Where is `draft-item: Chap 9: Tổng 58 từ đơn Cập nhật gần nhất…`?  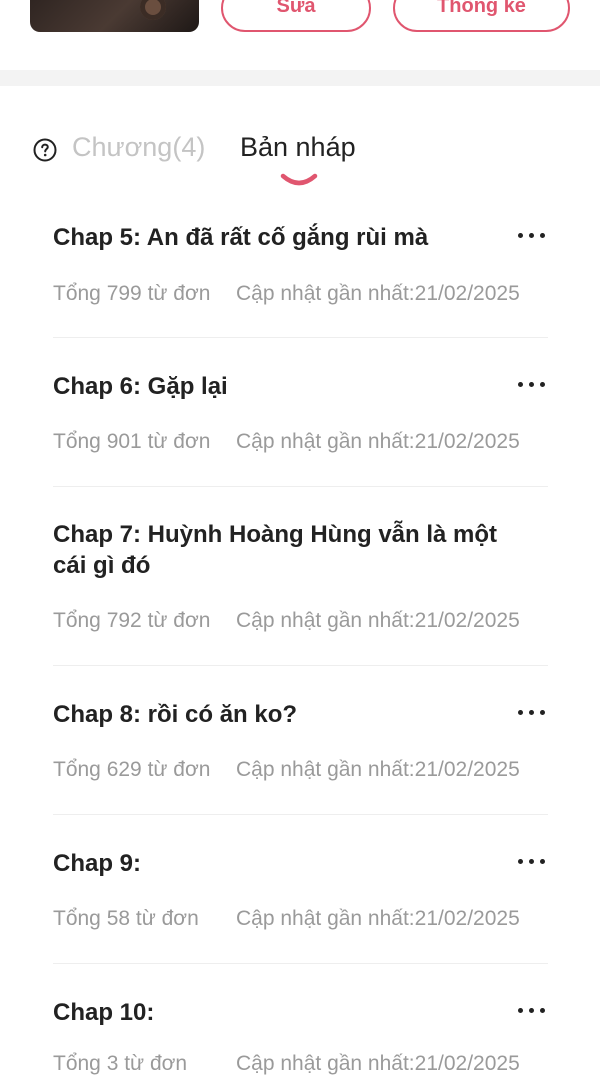 draft-item: Chap 9: Tổng 58 từ đơn Cập nhật gần nhất… is located at coordinates (300, 889).